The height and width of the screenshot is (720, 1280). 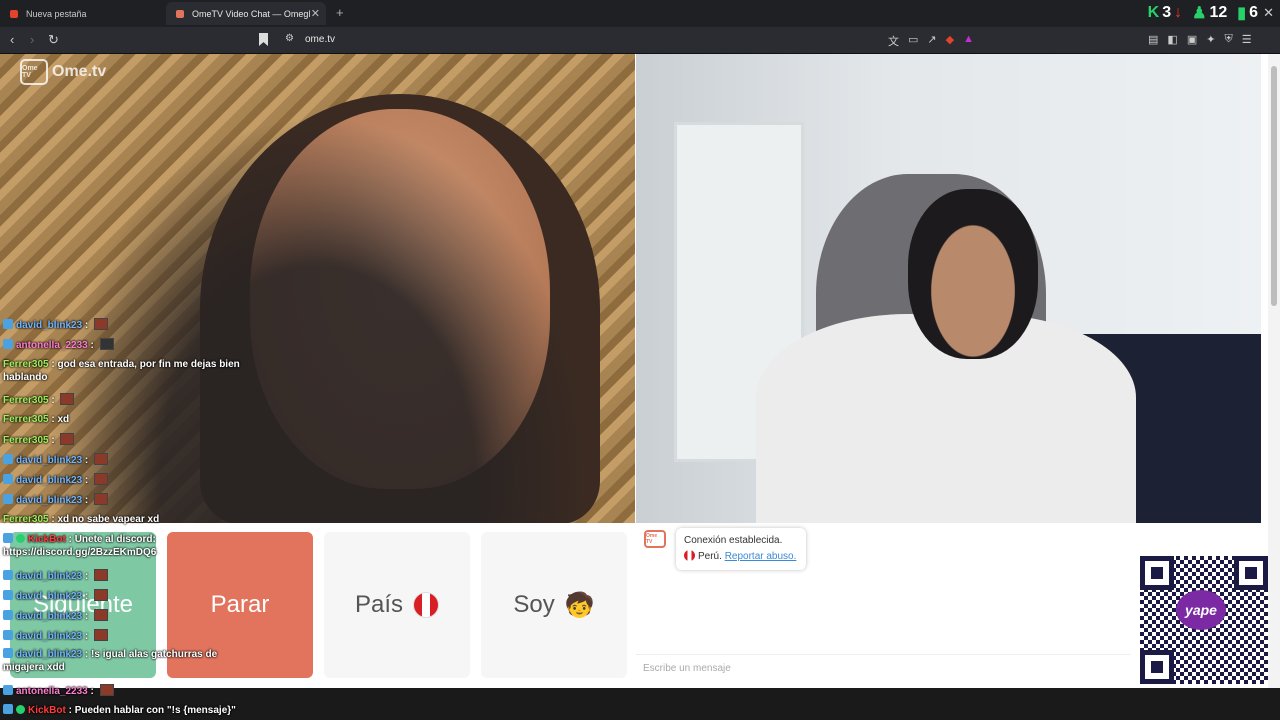 What do you see at coordinates (931, 41) in the screenshot?
I see `share-icon: ↗` at bounding box center [931, 41].